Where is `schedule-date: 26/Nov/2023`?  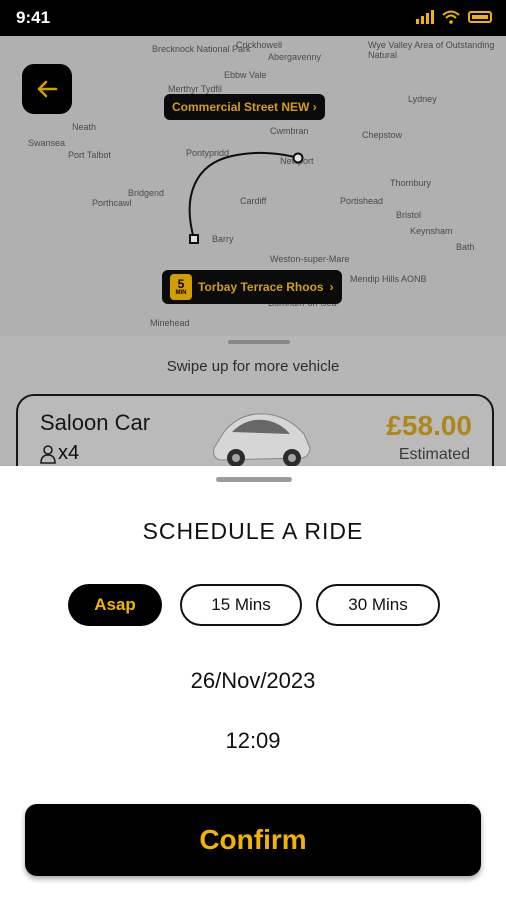
schedule-date: 26/Nov/2023 is located at coordinates (253, 681).